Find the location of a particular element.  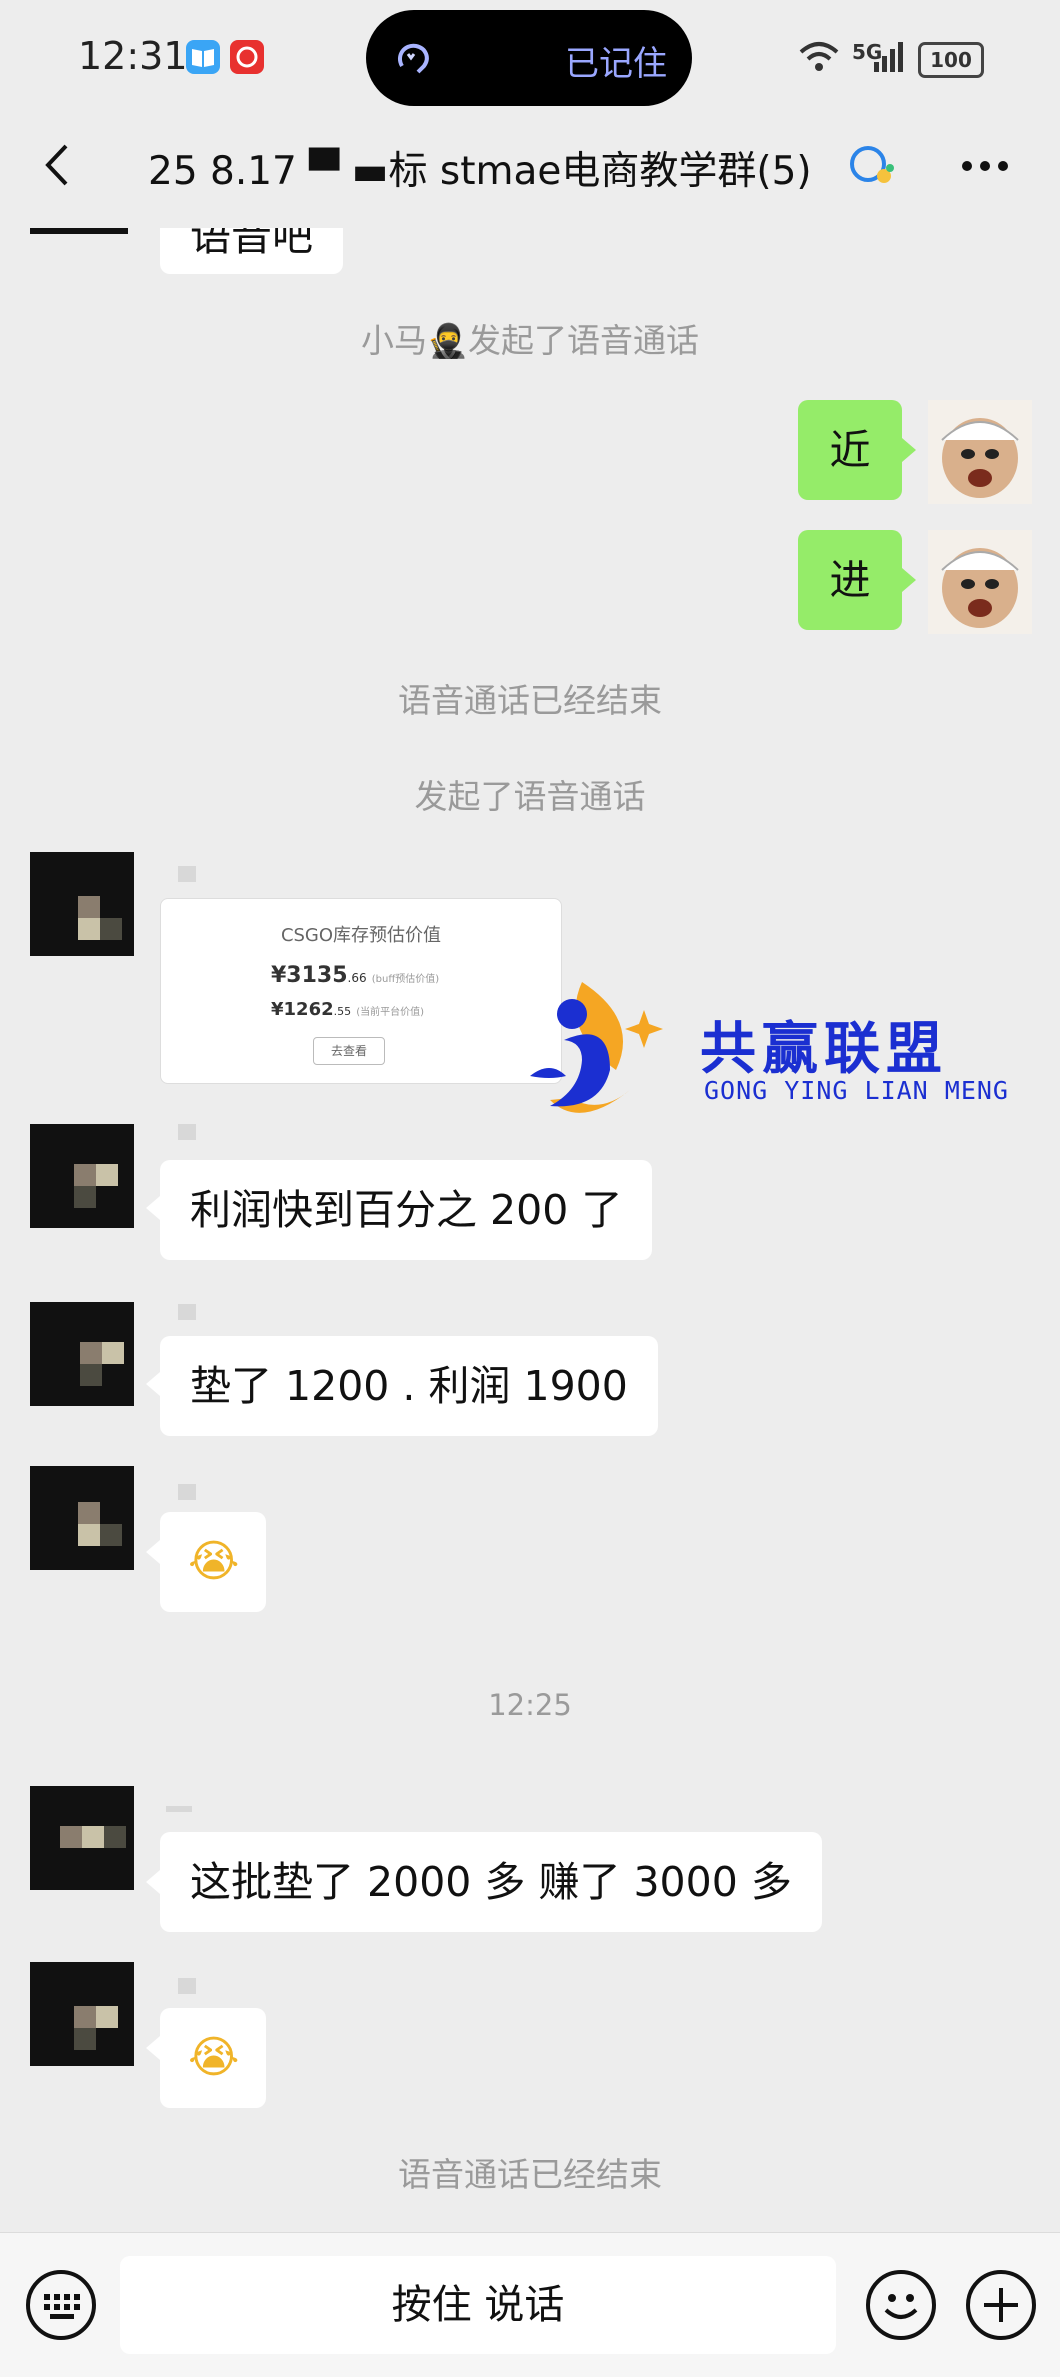

card-view-button: 去查看 is located at coordinates (349, 1051).